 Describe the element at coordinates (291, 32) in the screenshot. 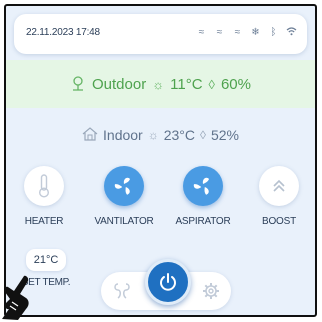

I see `wifi-icon` at that location.